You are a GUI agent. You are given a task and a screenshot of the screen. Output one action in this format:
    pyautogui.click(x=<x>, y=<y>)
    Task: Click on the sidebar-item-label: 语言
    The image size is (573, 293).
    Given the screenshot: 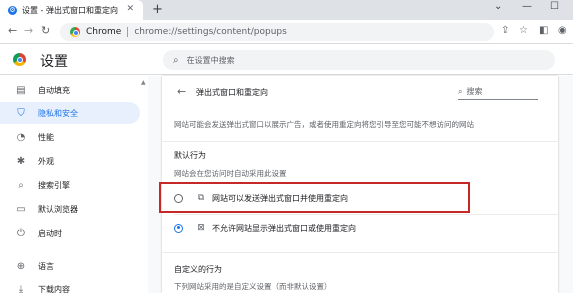 What is the action you would take?
    pyautogui.click(x=46, y=266)
    